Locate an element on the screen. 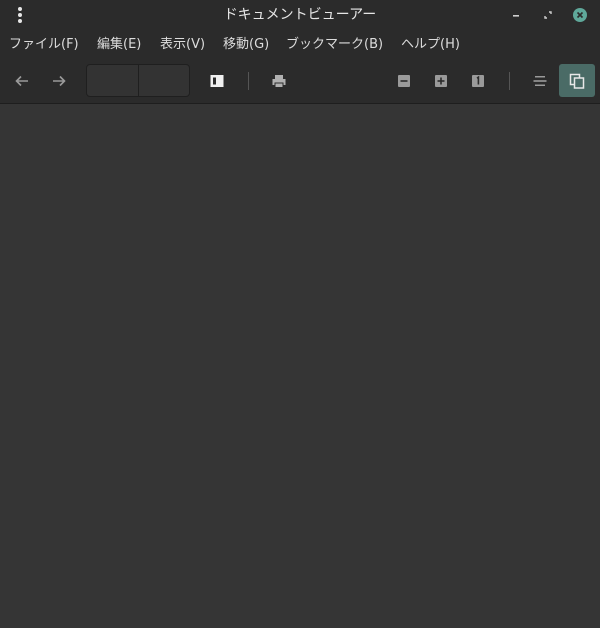  menu-go: 移動(G) is located at coordinates (246, 45).